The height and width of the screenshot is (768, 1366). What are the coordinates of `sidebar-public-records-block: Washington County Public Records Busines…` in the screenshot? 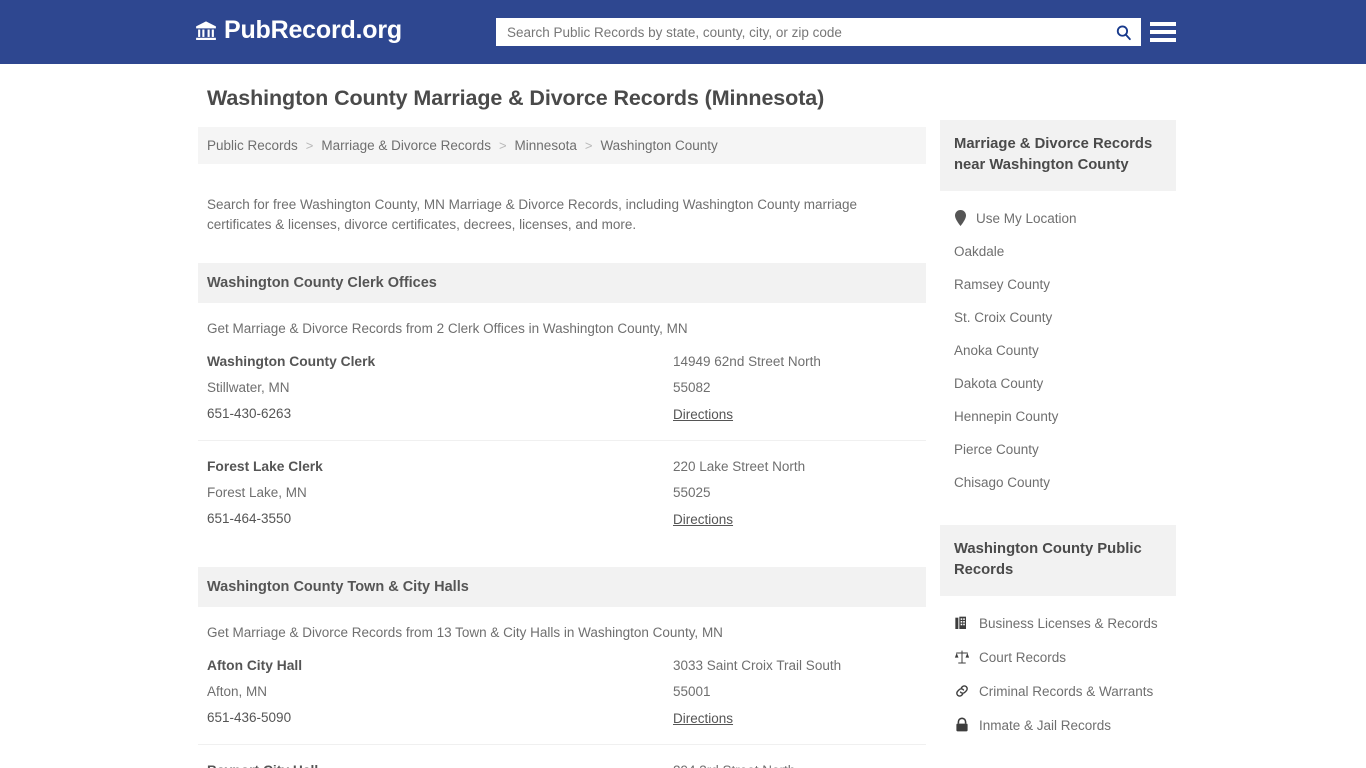 It's located at (1058, 633).